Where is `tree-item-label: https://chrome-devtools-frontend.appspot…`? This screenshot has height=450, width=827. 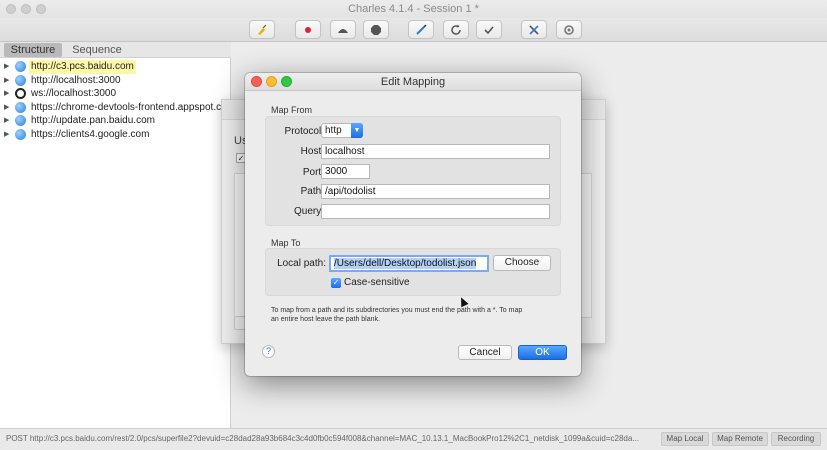 tree-item-label: https://chrome-devtools-frontend.appspot… is located at coordinates (131, 107).